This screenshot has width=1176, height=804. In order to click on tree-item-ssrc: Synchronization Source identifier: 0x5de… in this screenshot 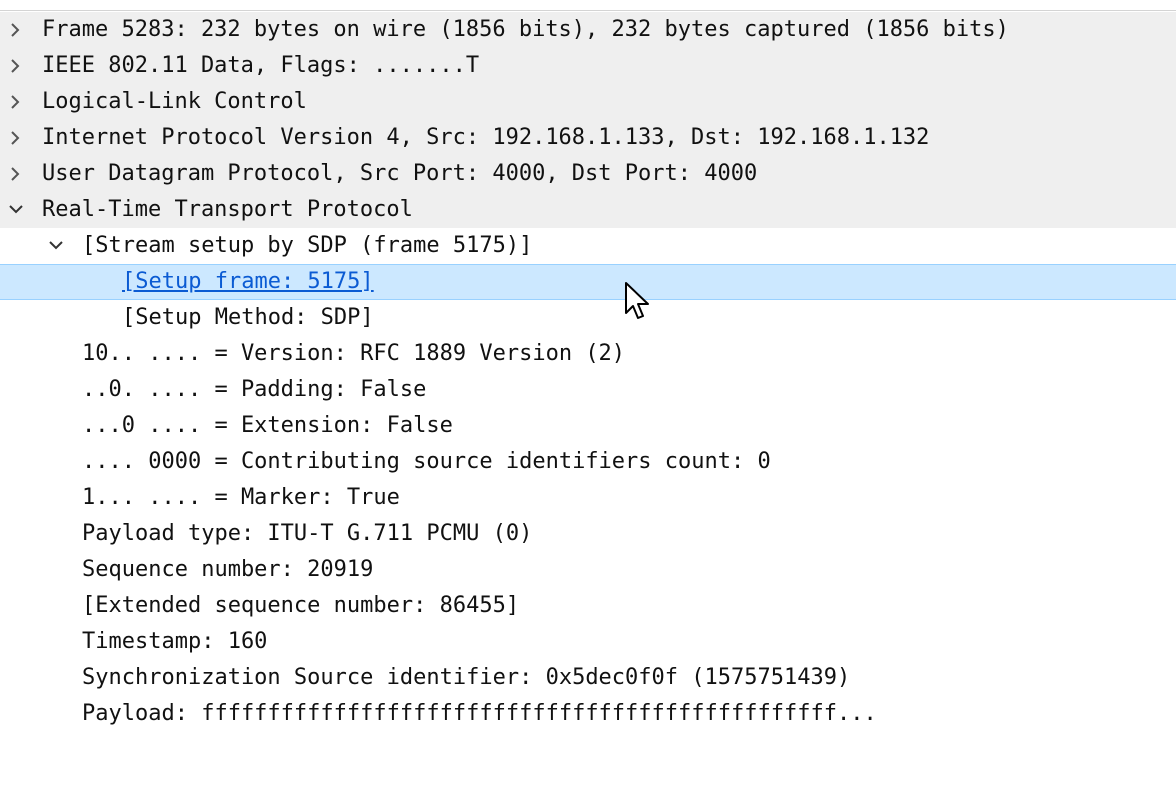, I will do `click(588, 678)`.